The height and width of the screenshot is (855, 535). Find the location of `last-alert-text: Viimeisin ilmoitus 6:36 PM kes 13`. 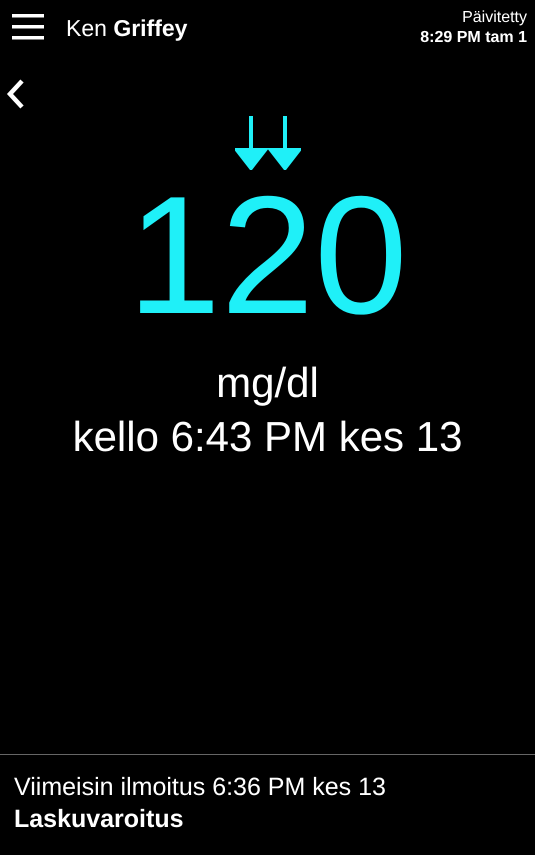

last-alert-text: Viimeisin ilmoitus 6:36 PM kes 13 is located at coordinates (200, 787).